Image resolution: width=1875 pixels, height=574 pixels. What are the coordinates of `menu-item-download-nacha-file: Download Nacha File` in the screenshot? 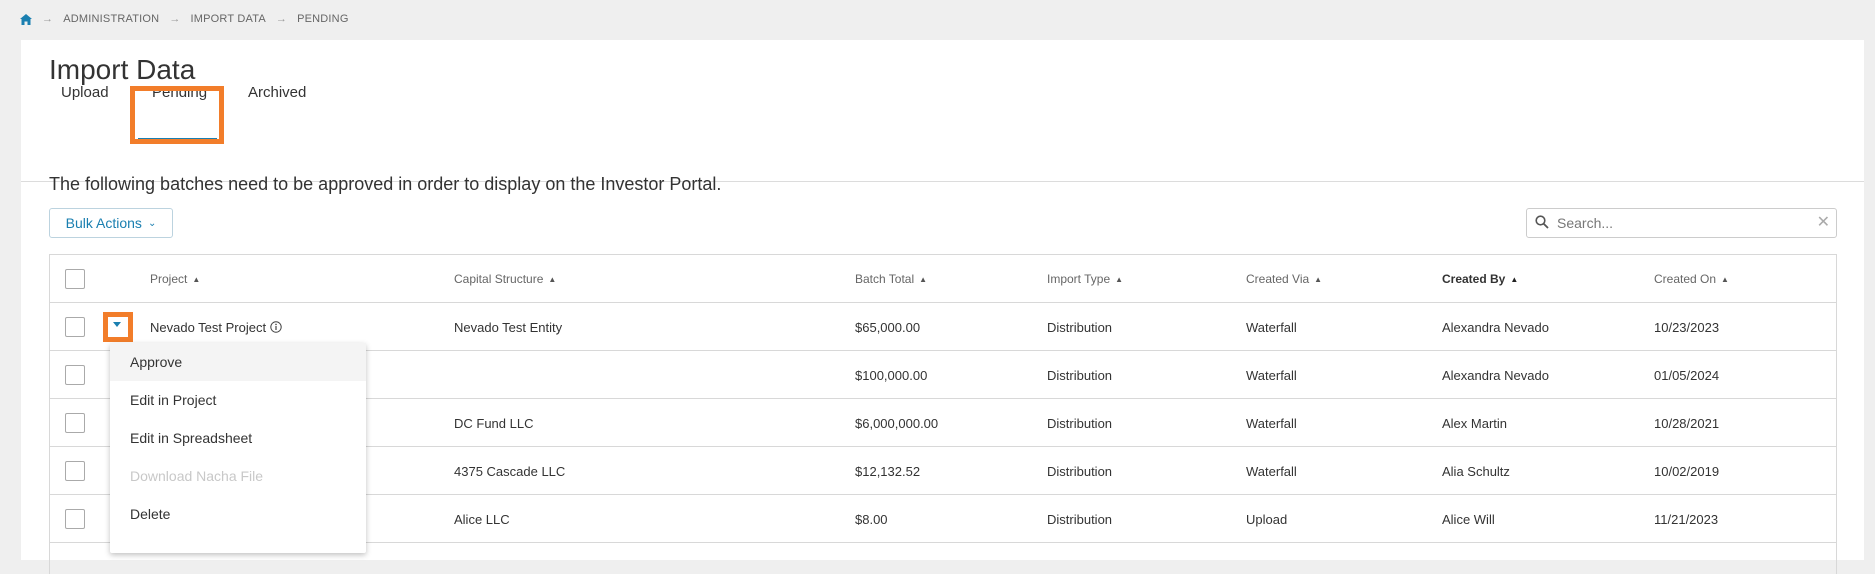 It's located at (197, 476).